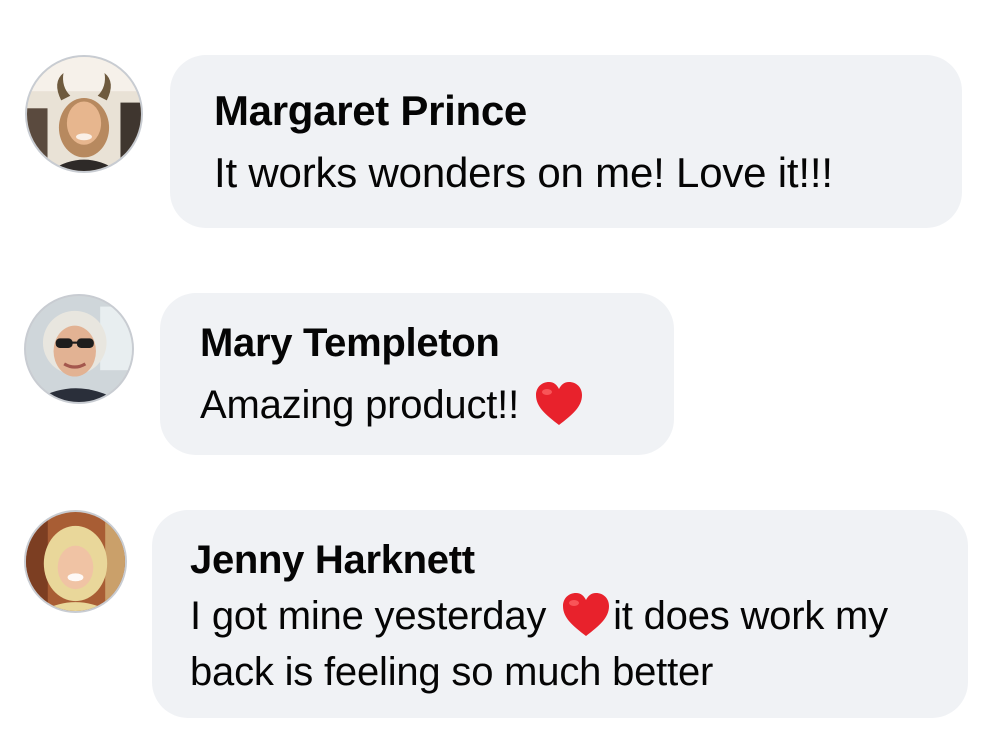 Image resolution: width=1000 pixels, height=750 pixels. Describe the element at coordinates (368, 616) in the screenshot. I see `comment-text-content: I got mine yesterday` at that location.